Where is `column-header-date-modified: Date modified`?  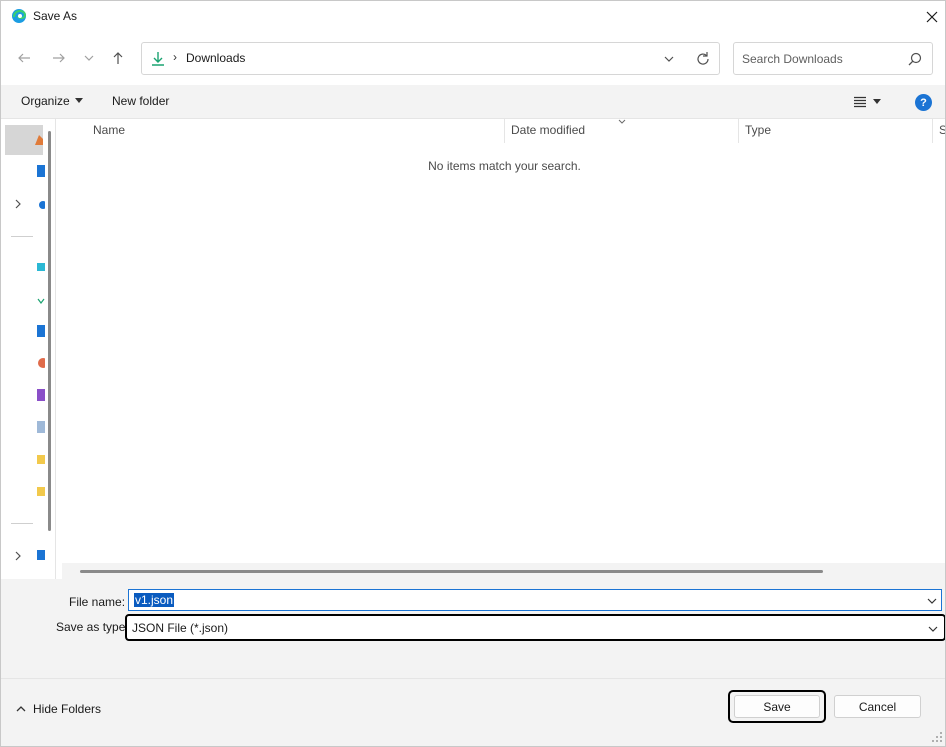
column-header-date-modified: Date modified is located at coordinates (548, 130).